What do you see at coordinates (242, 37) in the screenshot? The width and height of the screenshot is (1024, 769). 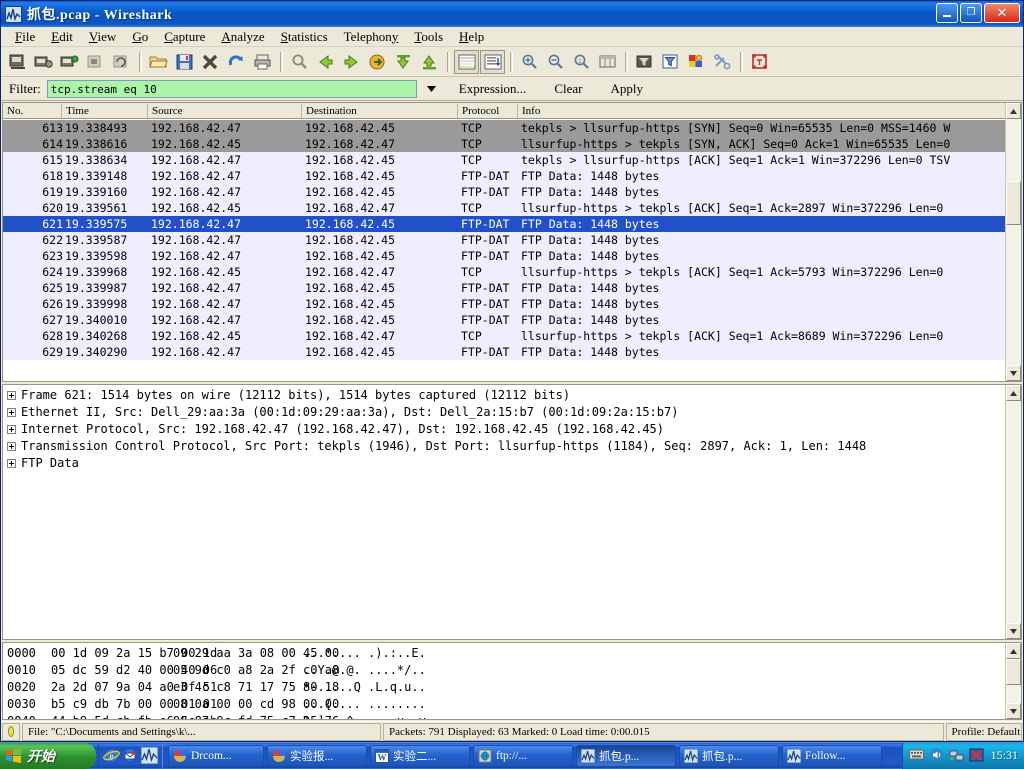 I see `menu-analyze: Analyze` at bounding box center [242, 37].